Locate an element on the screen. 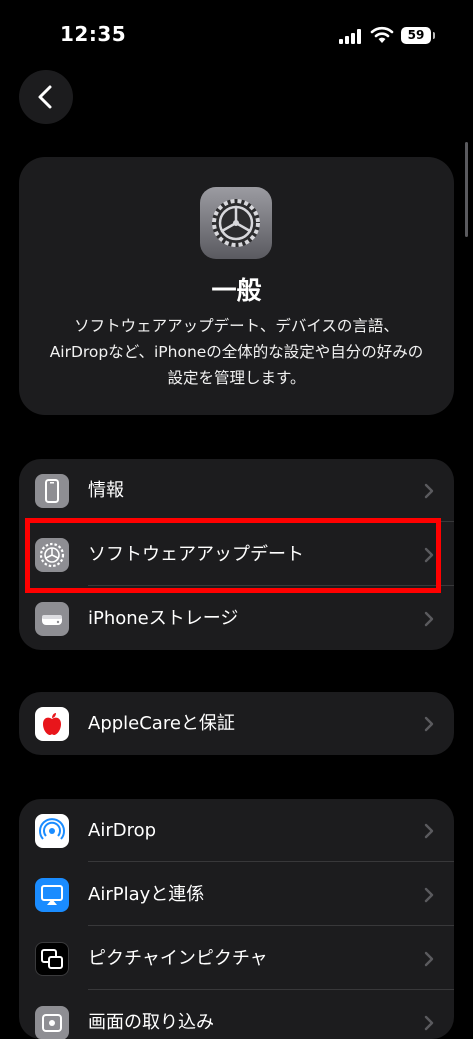  settings-row-airplay: AirPlayと連係 is located at coordinates (236, 894).